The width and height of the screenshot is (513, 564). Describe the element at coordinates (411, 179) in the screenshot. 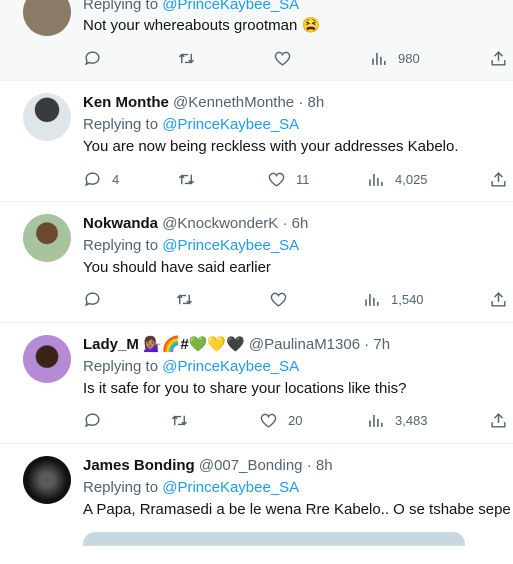

I see `views-count: 4,025` at that location.